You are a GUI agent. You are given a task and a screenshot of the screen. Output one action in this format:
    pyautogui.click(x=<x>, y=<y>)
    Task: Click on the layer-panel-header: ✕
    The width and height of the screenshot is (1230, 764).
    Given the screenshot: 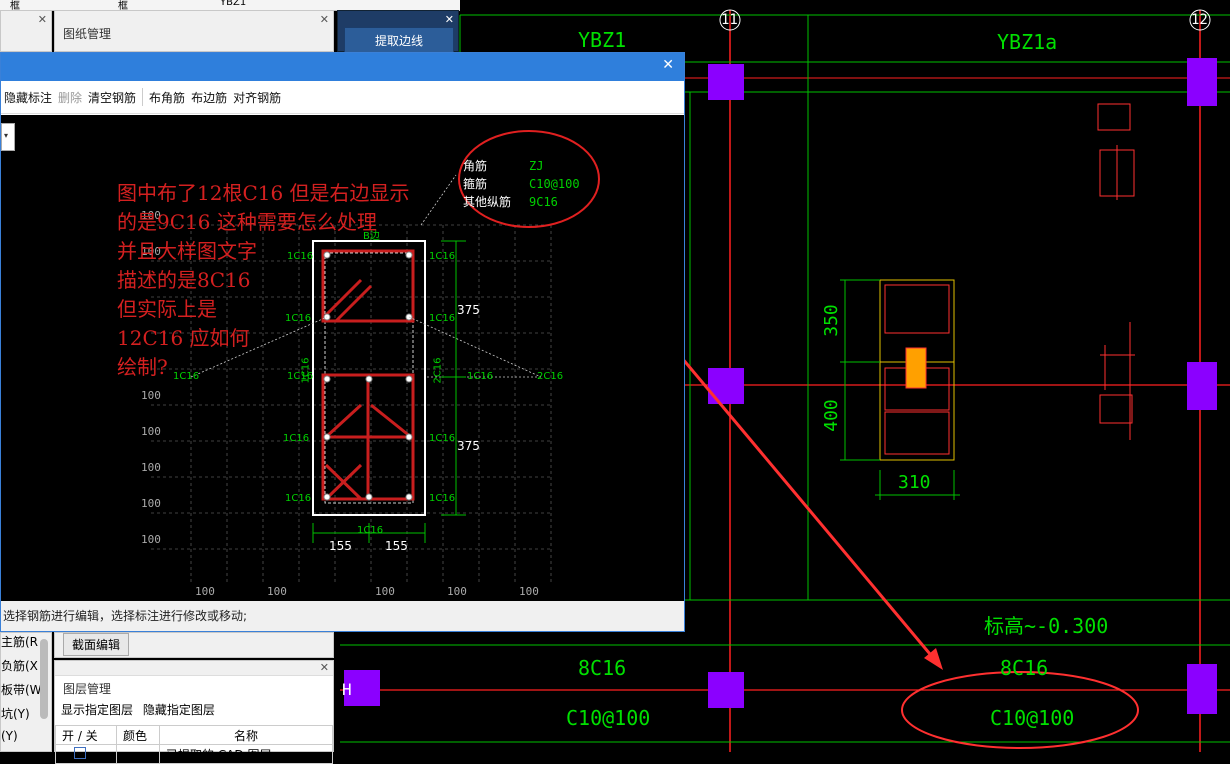 What is the action you would take?
    pyautogui.click(x=194, y=668)
    